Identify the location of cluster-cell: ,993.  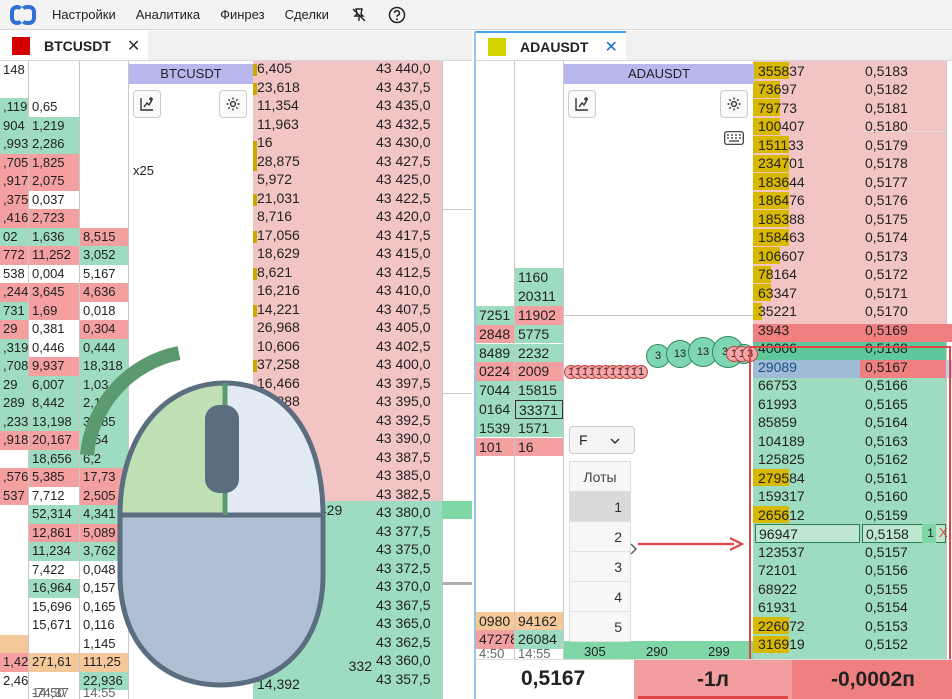
(14, 144).